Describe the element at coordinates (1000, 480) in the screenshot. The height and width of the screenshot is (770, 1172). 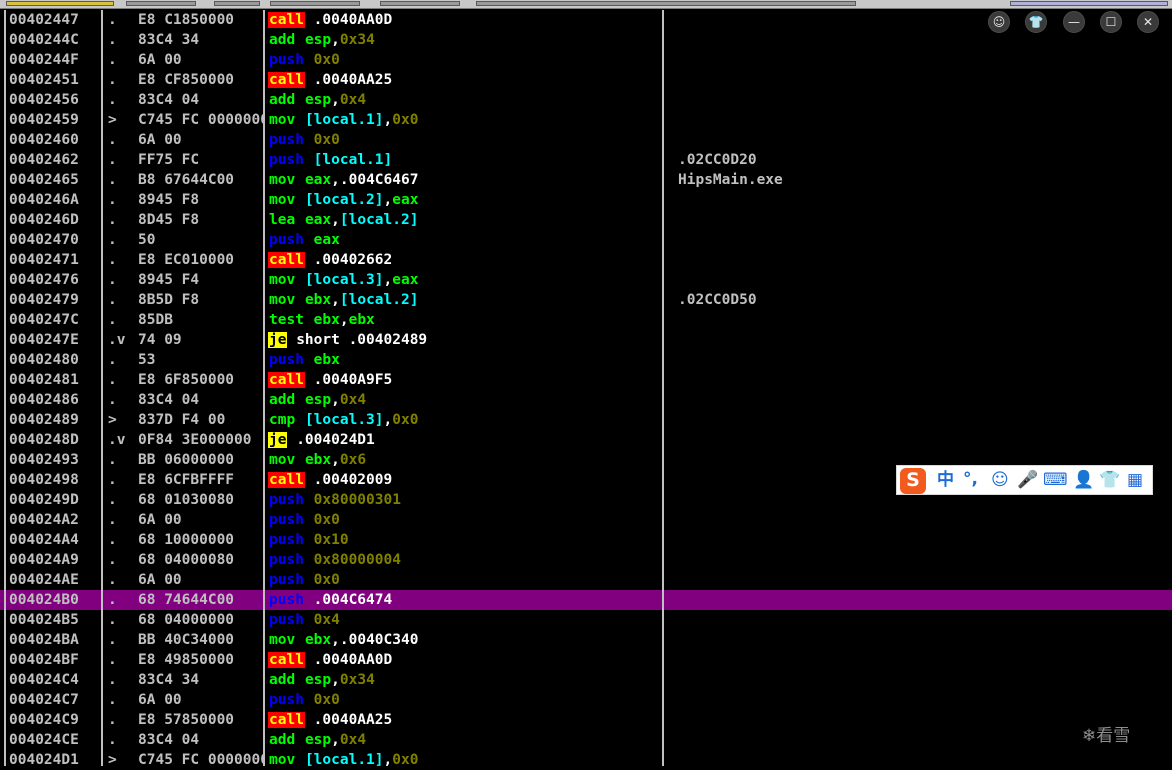
I see `emoji-icon: ☺` at that location.